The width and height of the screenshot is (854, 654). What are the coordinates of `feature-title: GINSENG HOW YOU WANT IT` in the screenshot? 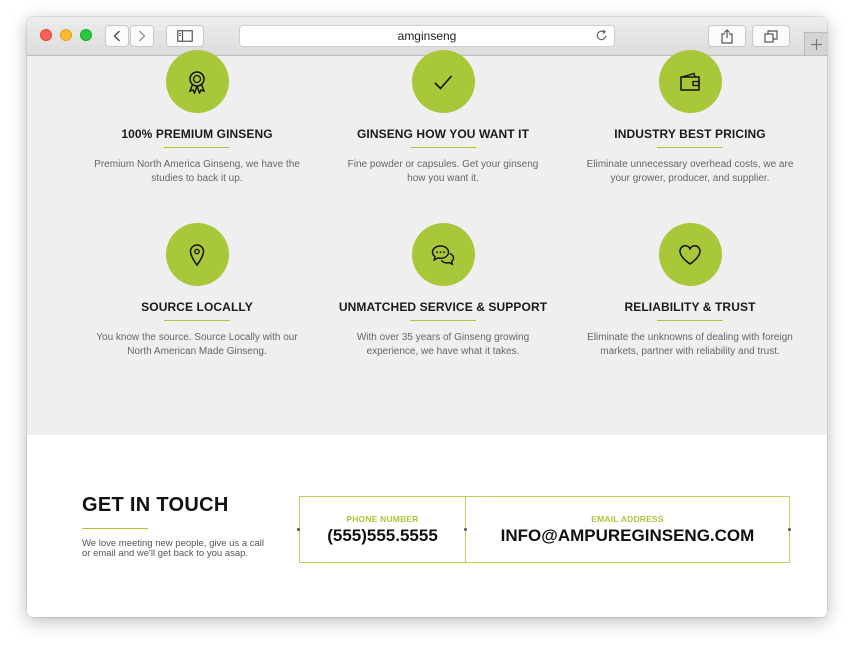 It's located at (443, 134).